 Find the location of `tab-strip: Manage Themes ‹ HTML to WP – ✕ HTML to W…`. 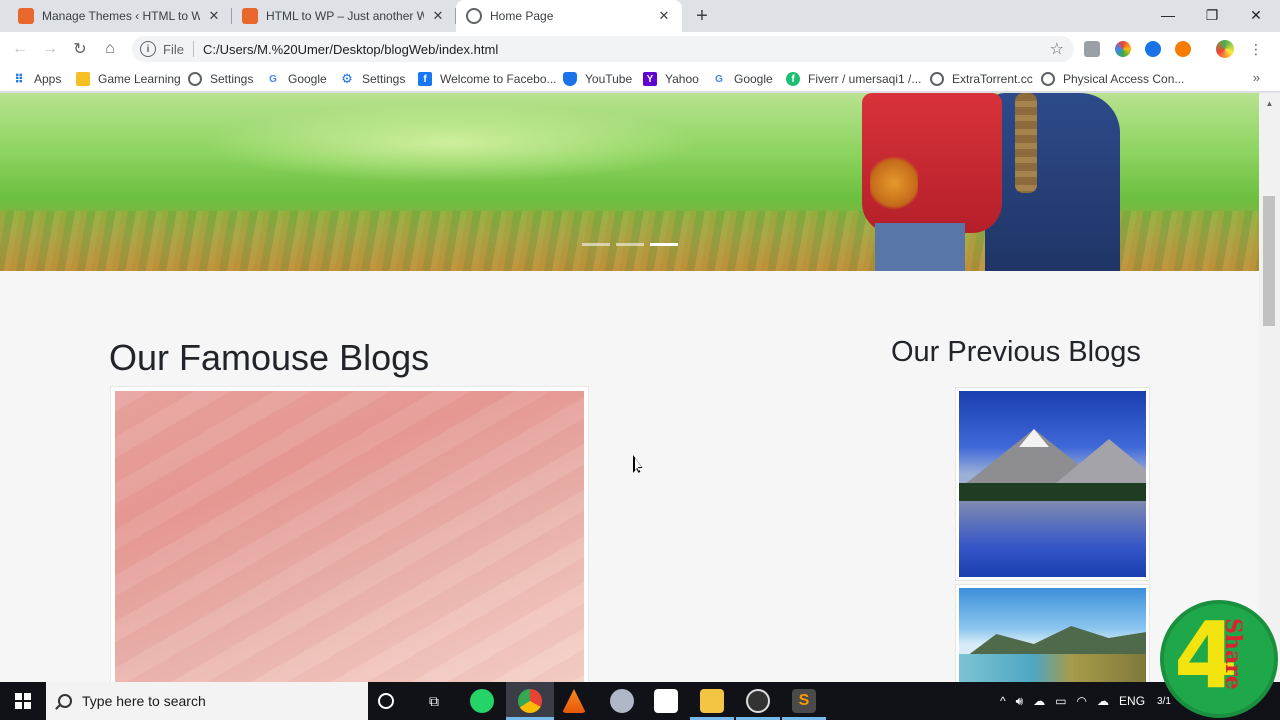

tab-strip: Manage Themes ‹ HTML to WP – ✕ HTML to W… is located at coordinates (640, 16).